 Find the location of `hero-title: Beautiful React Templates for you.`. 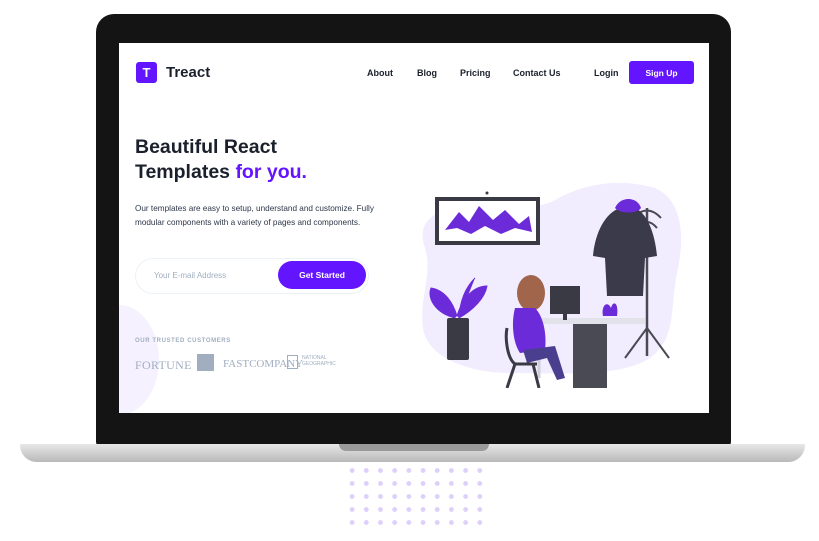

hero-title: Beautiful React Templates for you. is located at coordinates (260, 160).